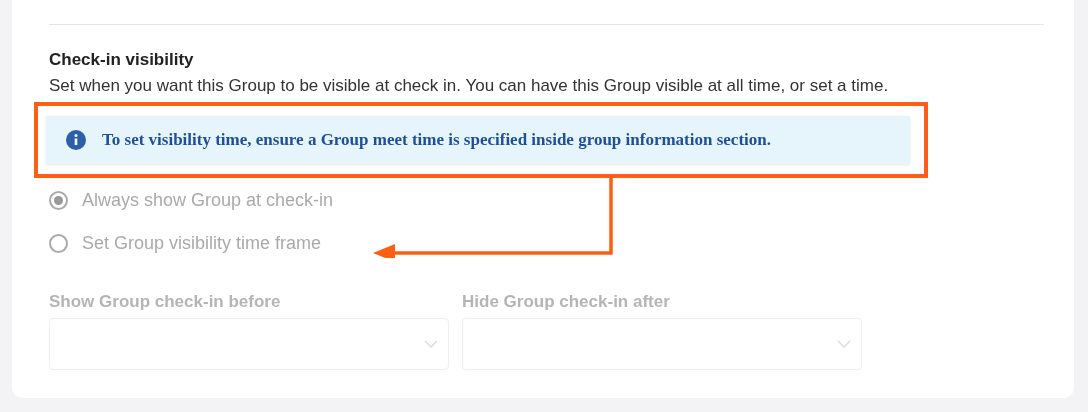  What do you see at coordinates (122, 60) in the screenshot?
I see `section-title: Check-in visibility` at bounding box center [122, 60].